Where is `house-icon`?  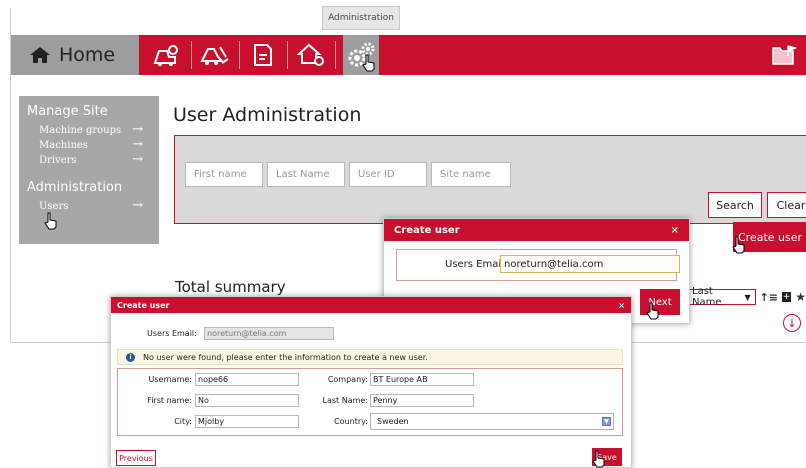 house-icon is located at coordinates (40, 55).